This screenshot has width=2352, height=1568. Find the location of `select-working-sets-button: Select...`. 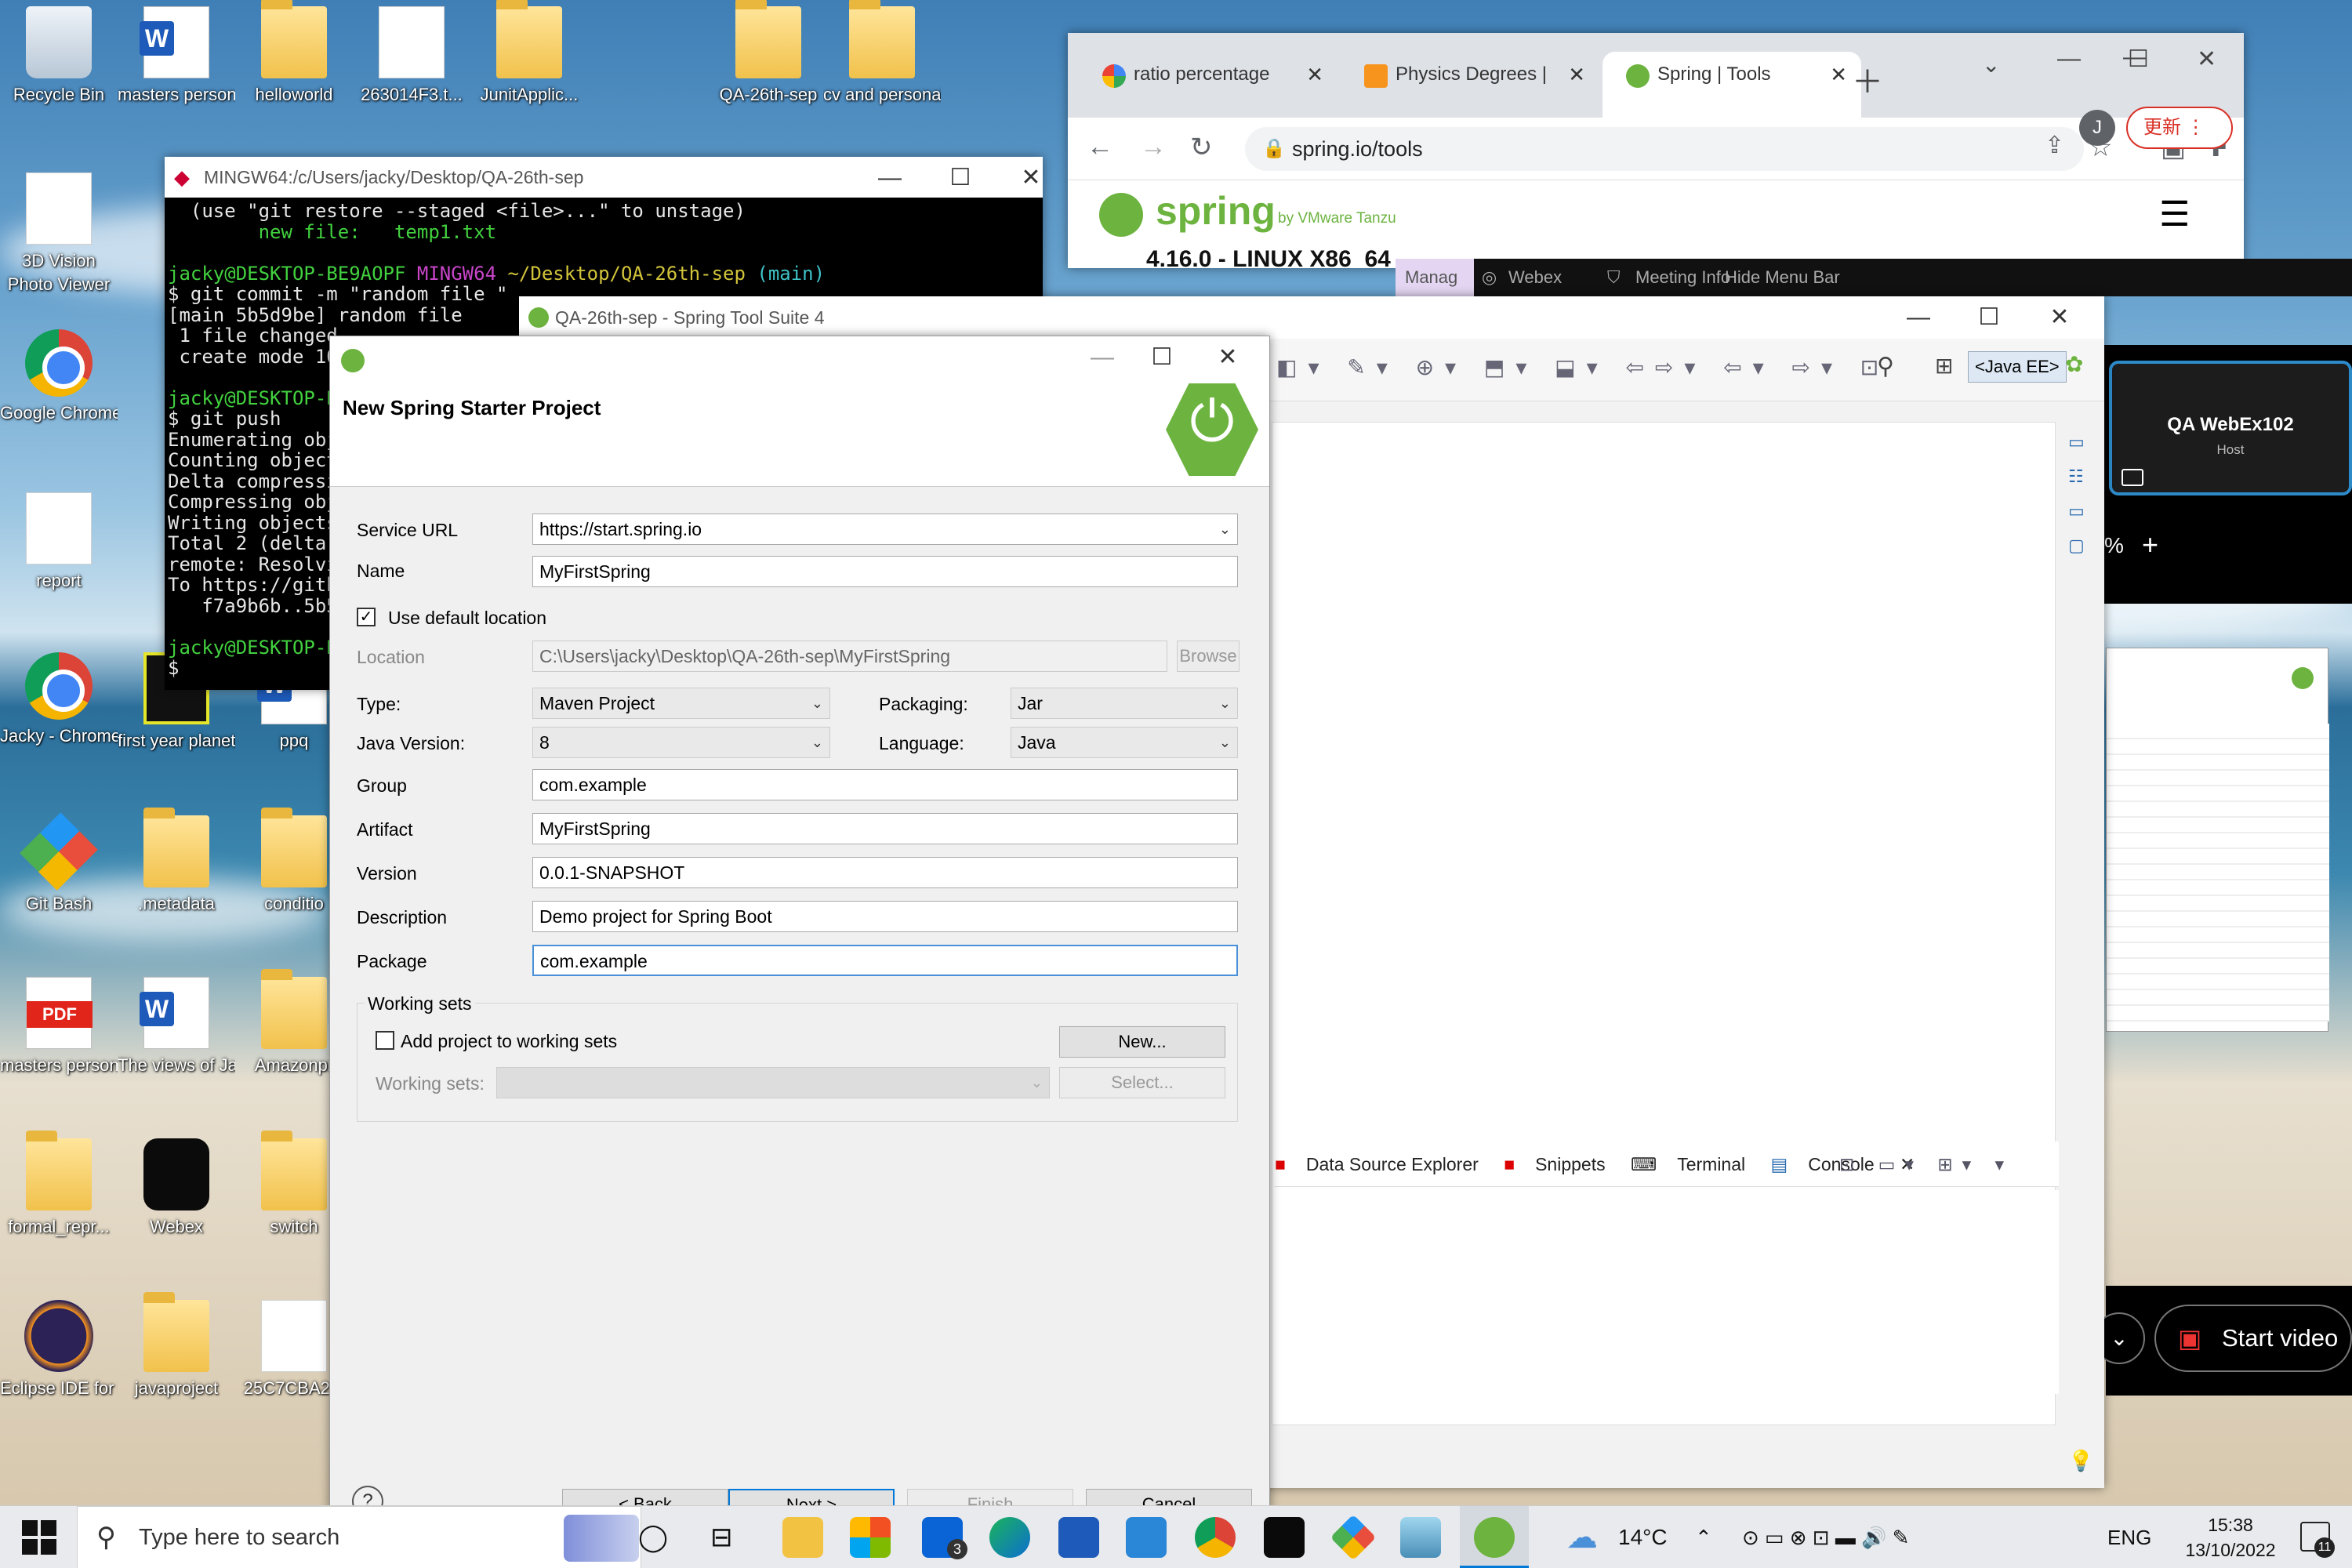

select-working-sets-button: Select... is located at coordinates (1142, 1082).